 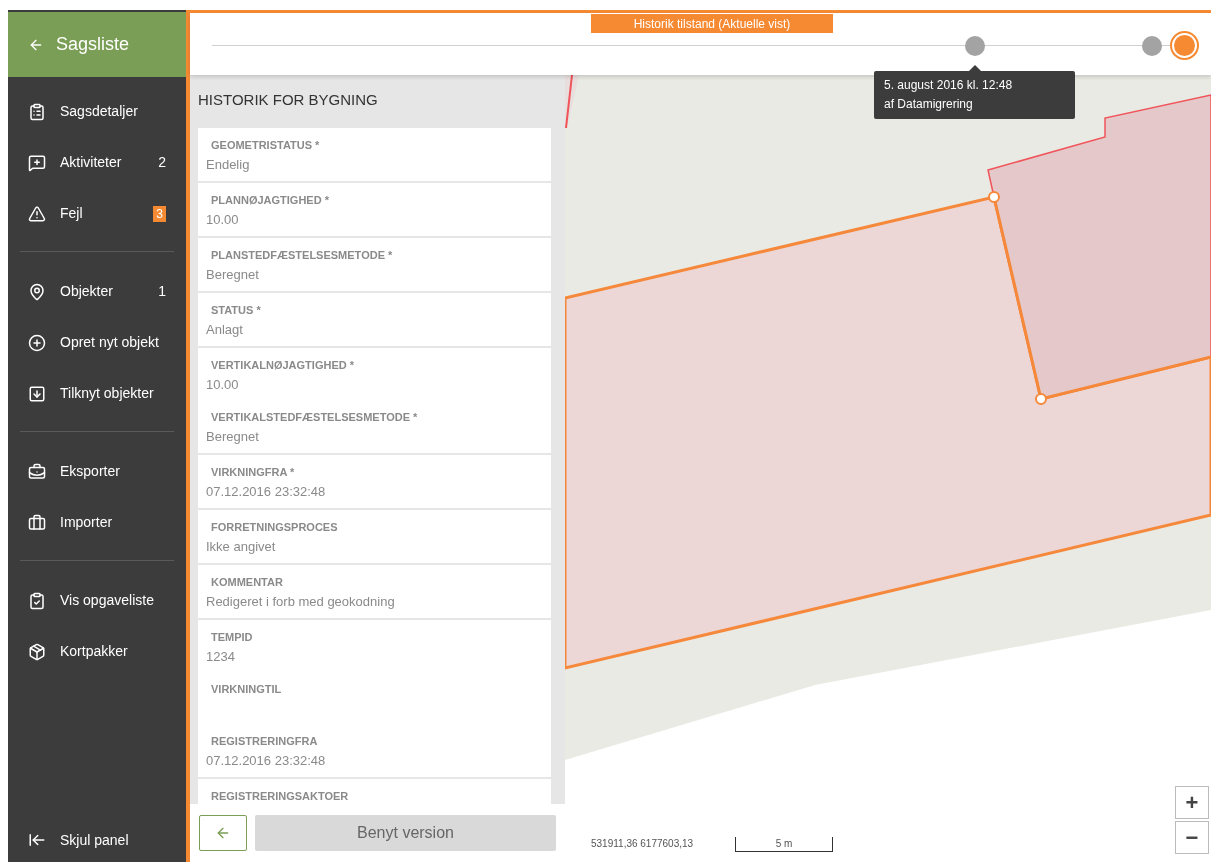 What do you see at coordinates (97, 111) in the screenshot?
I see `sidebar-item: Sagsdetaljer` at bounding box center [97, 111].